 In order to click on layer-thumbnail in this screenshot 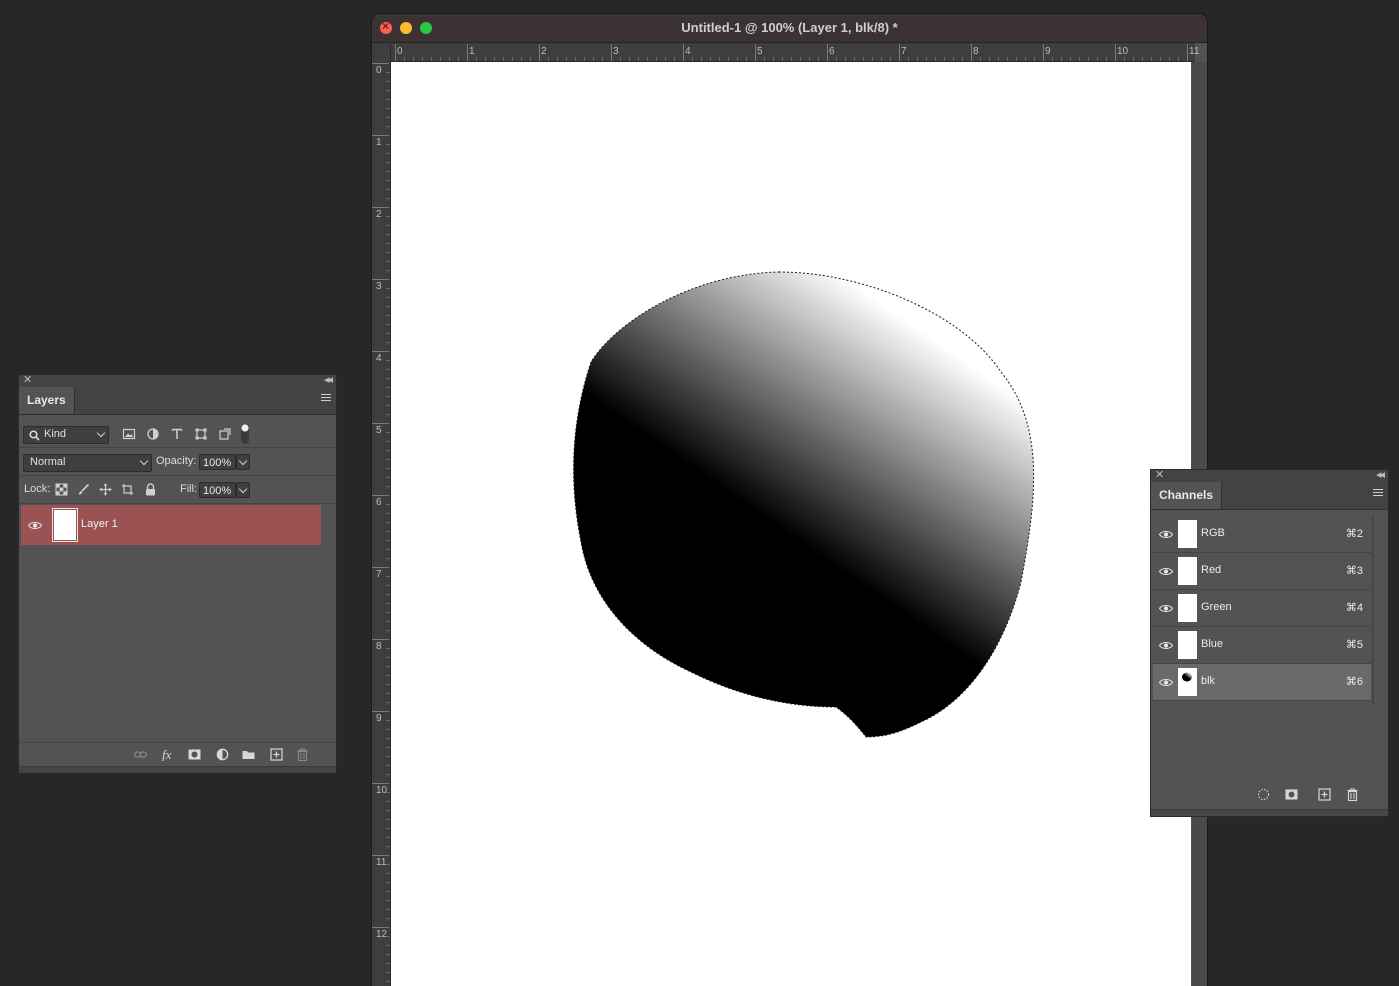, I will do `click(65, 525)`.